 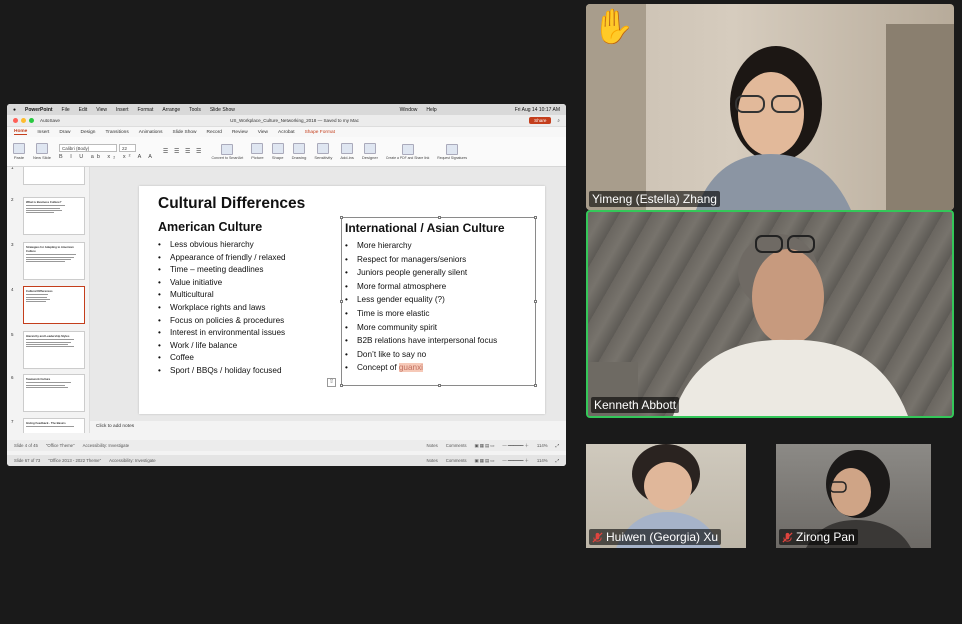 What do you see at coordinates (452, 149) in the screenshot?
I see `signature-icon` at bounding box center [452, 149].